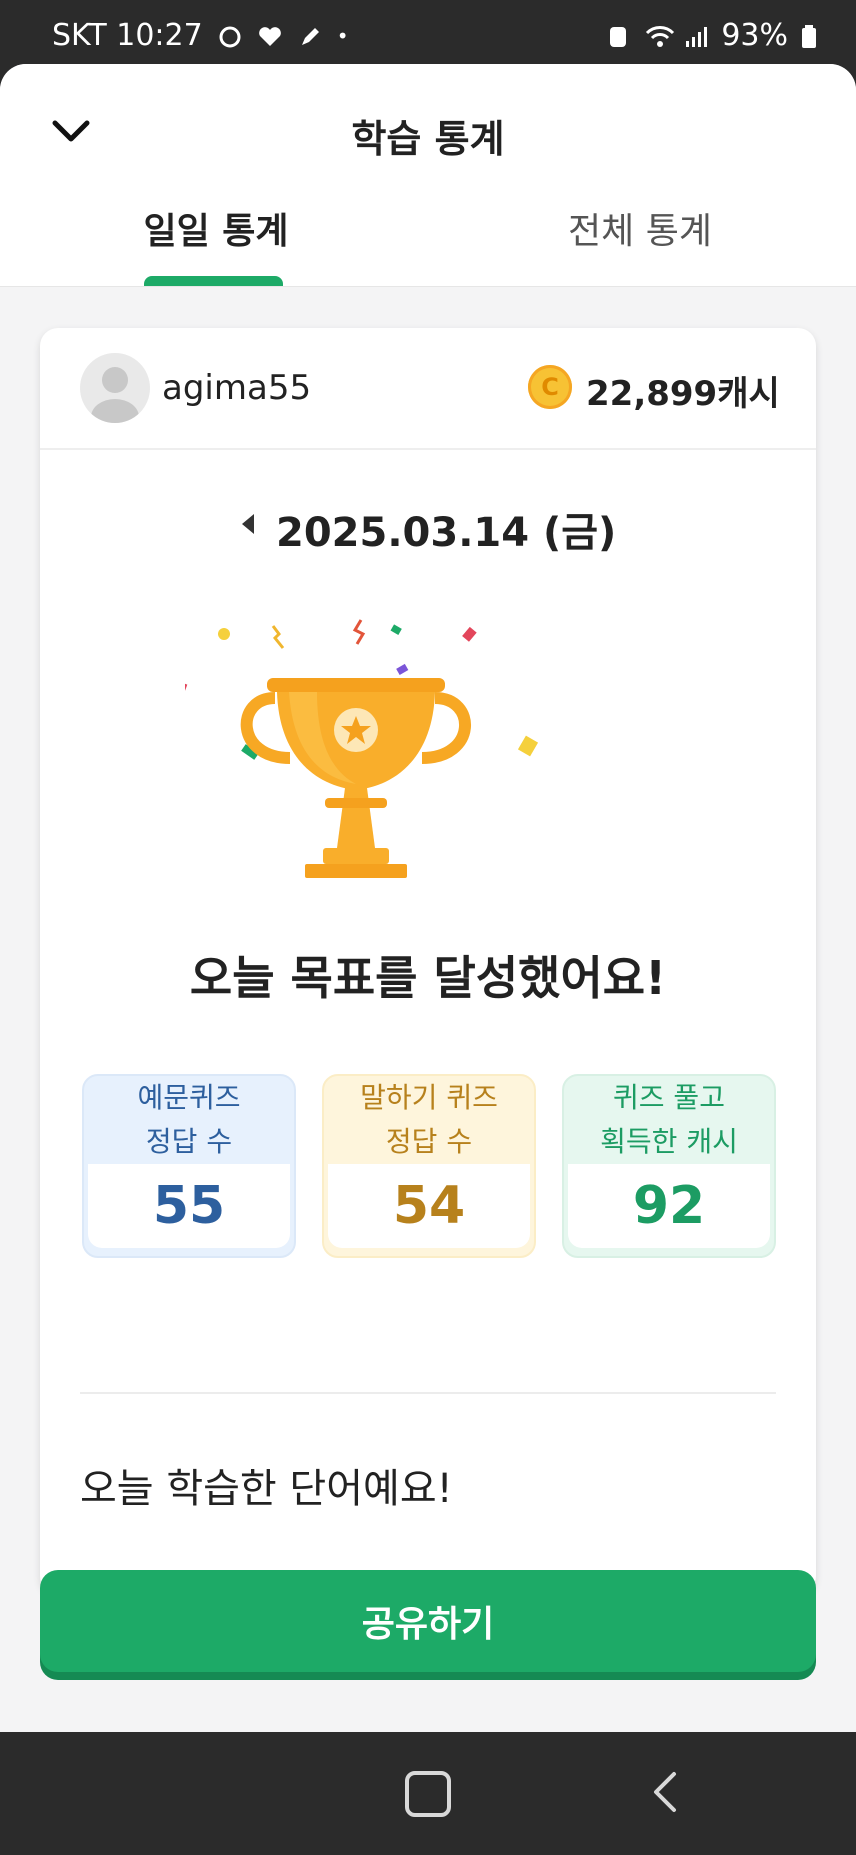  What do you see at coordinates (446, 533) in the screenshot?
I see `current-date: 2025.03.14 (금)` at bounding box center [446, 533].